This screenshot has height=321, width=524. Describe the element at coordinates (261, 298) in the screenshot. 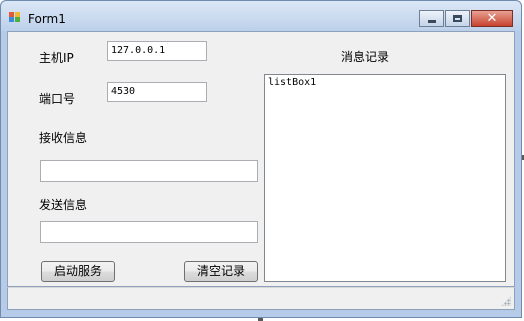

I see `status-bar` at that location.